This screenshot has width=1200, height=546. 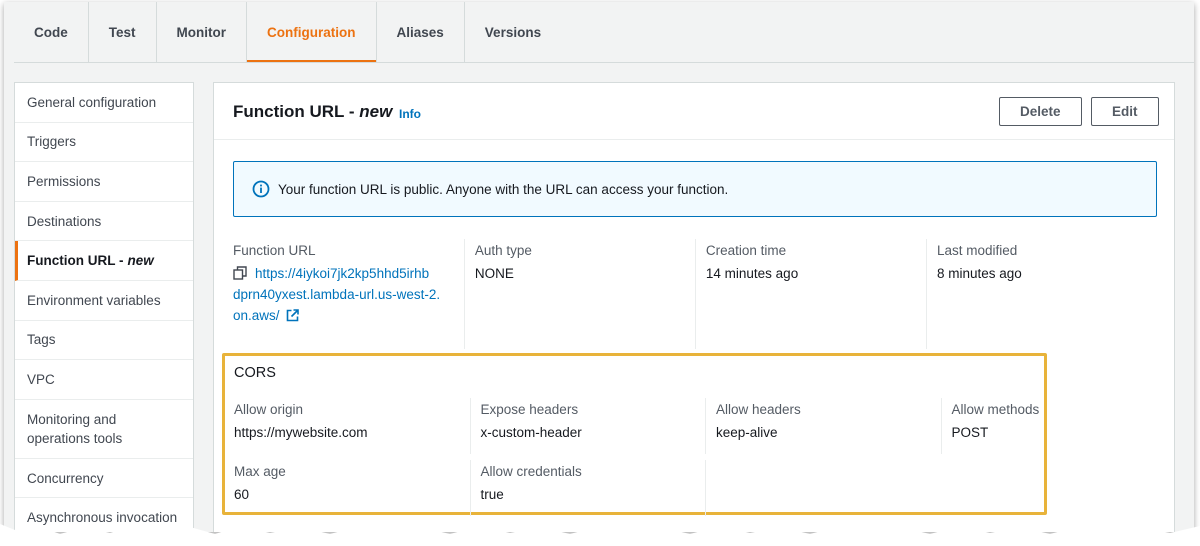 What do you see at coordinates (202, 32) in the screenshot?
I see `tab-monitor: Monitor` at bounding box center [202, 32].